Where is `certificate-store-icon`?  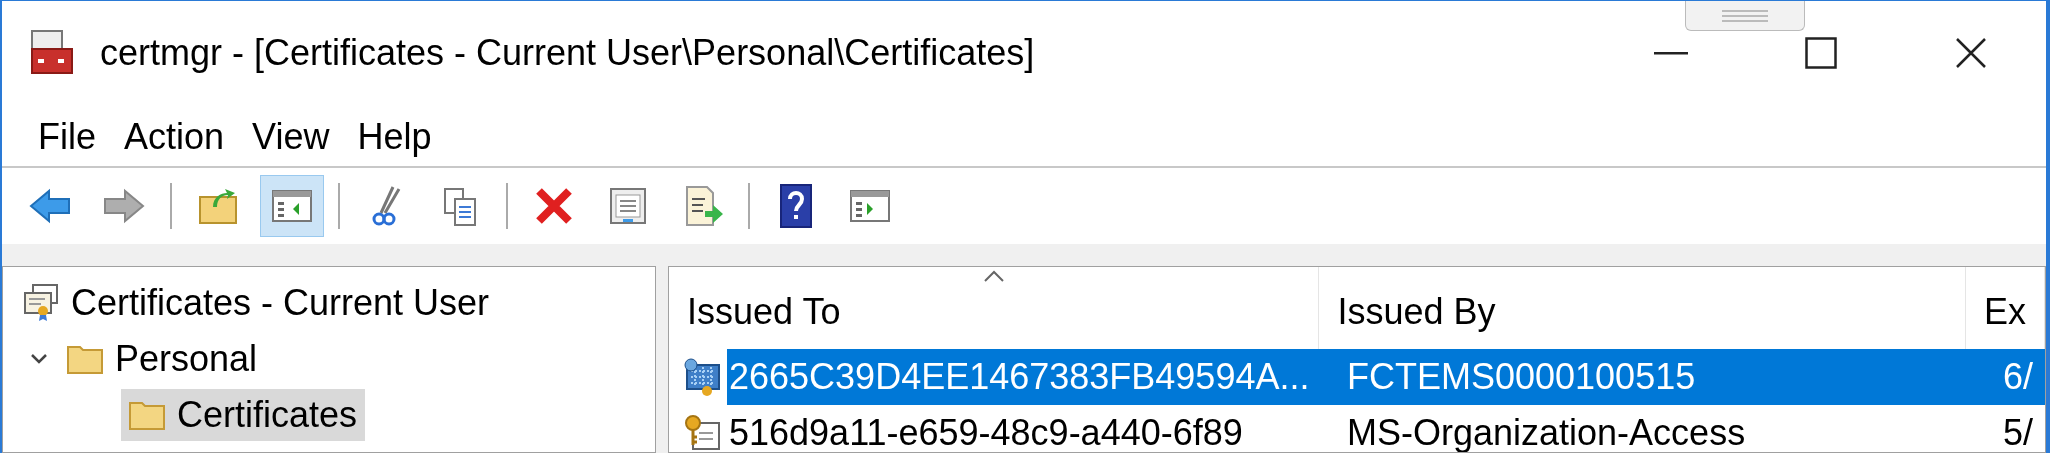 certificate-store-icon is located at coordinates (41, 303).